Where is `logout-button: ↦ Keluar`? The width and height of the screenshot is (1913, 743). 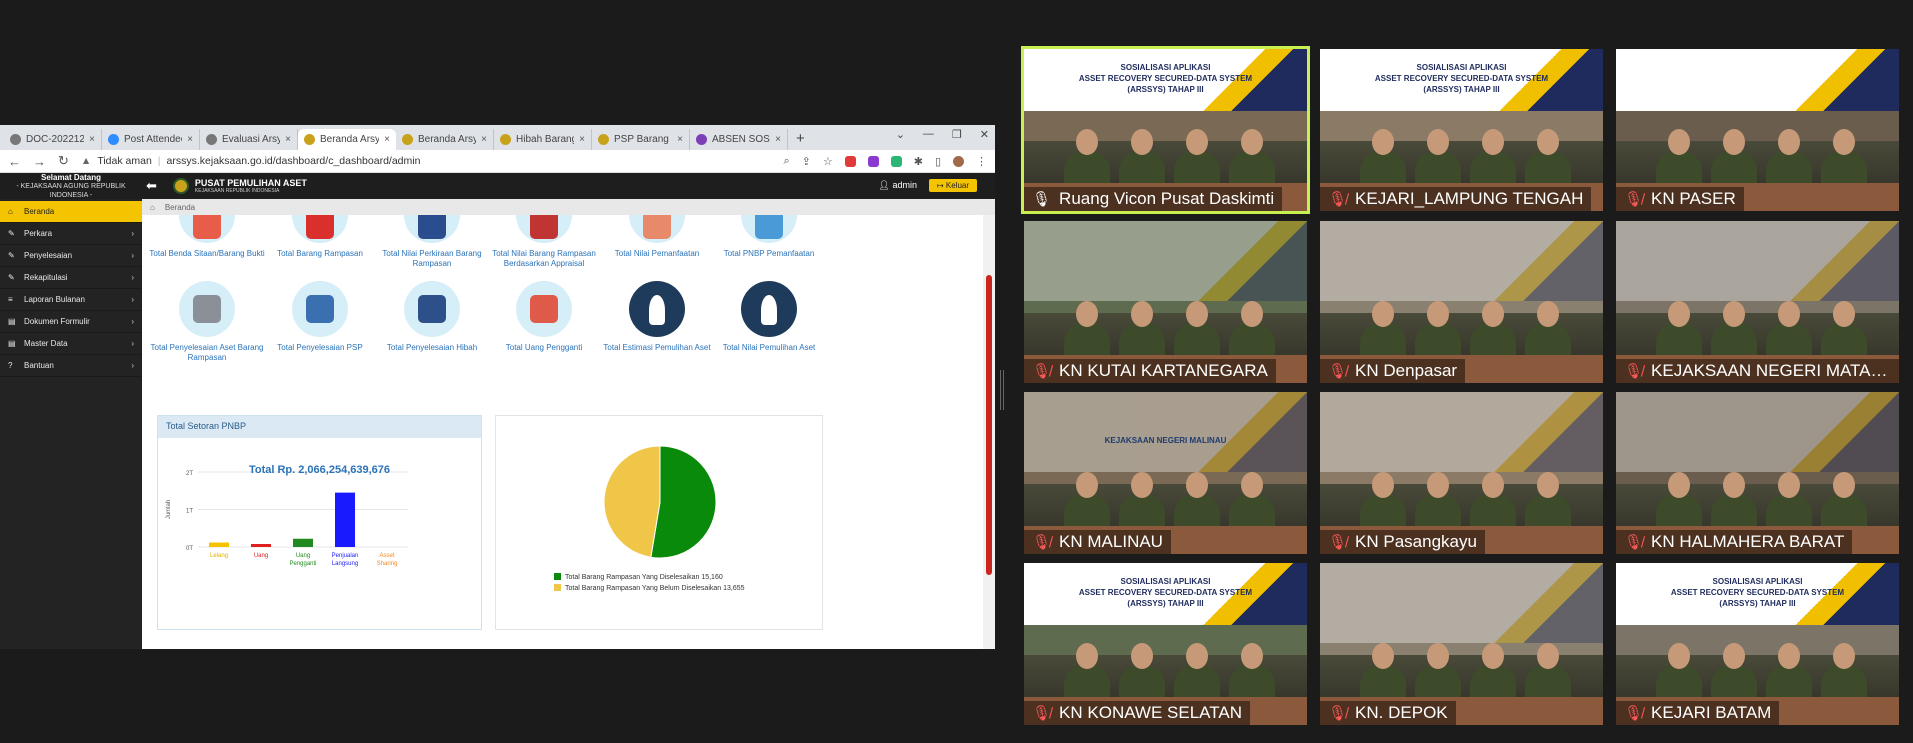
logout-button: ↦ Keluar is located at coordinates (952, 185).